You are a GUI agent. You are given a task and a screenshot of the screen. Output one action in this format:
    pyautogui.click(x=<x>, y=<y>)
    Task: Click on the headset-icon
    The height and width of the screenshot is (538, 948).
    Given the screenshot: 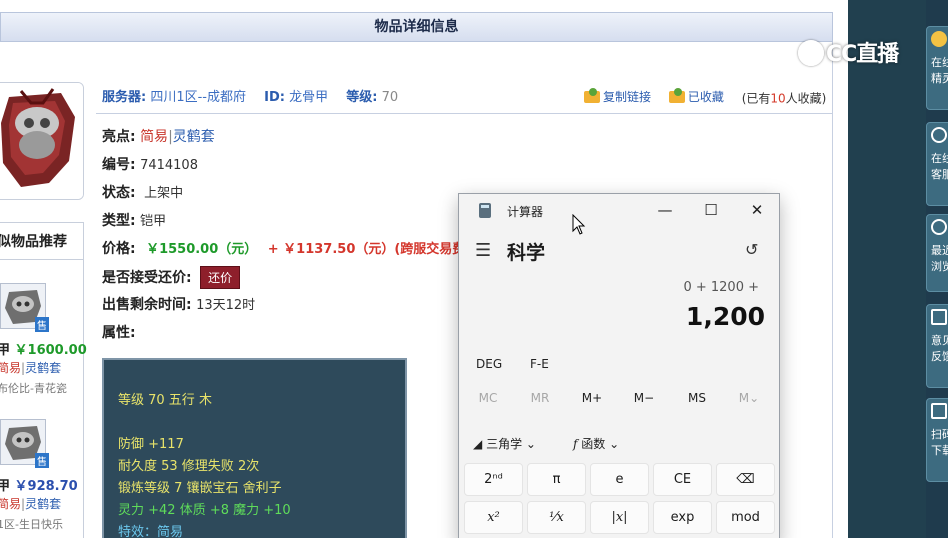 What is the action you would take?
    pyautogui.click(x=939, y=135)
    